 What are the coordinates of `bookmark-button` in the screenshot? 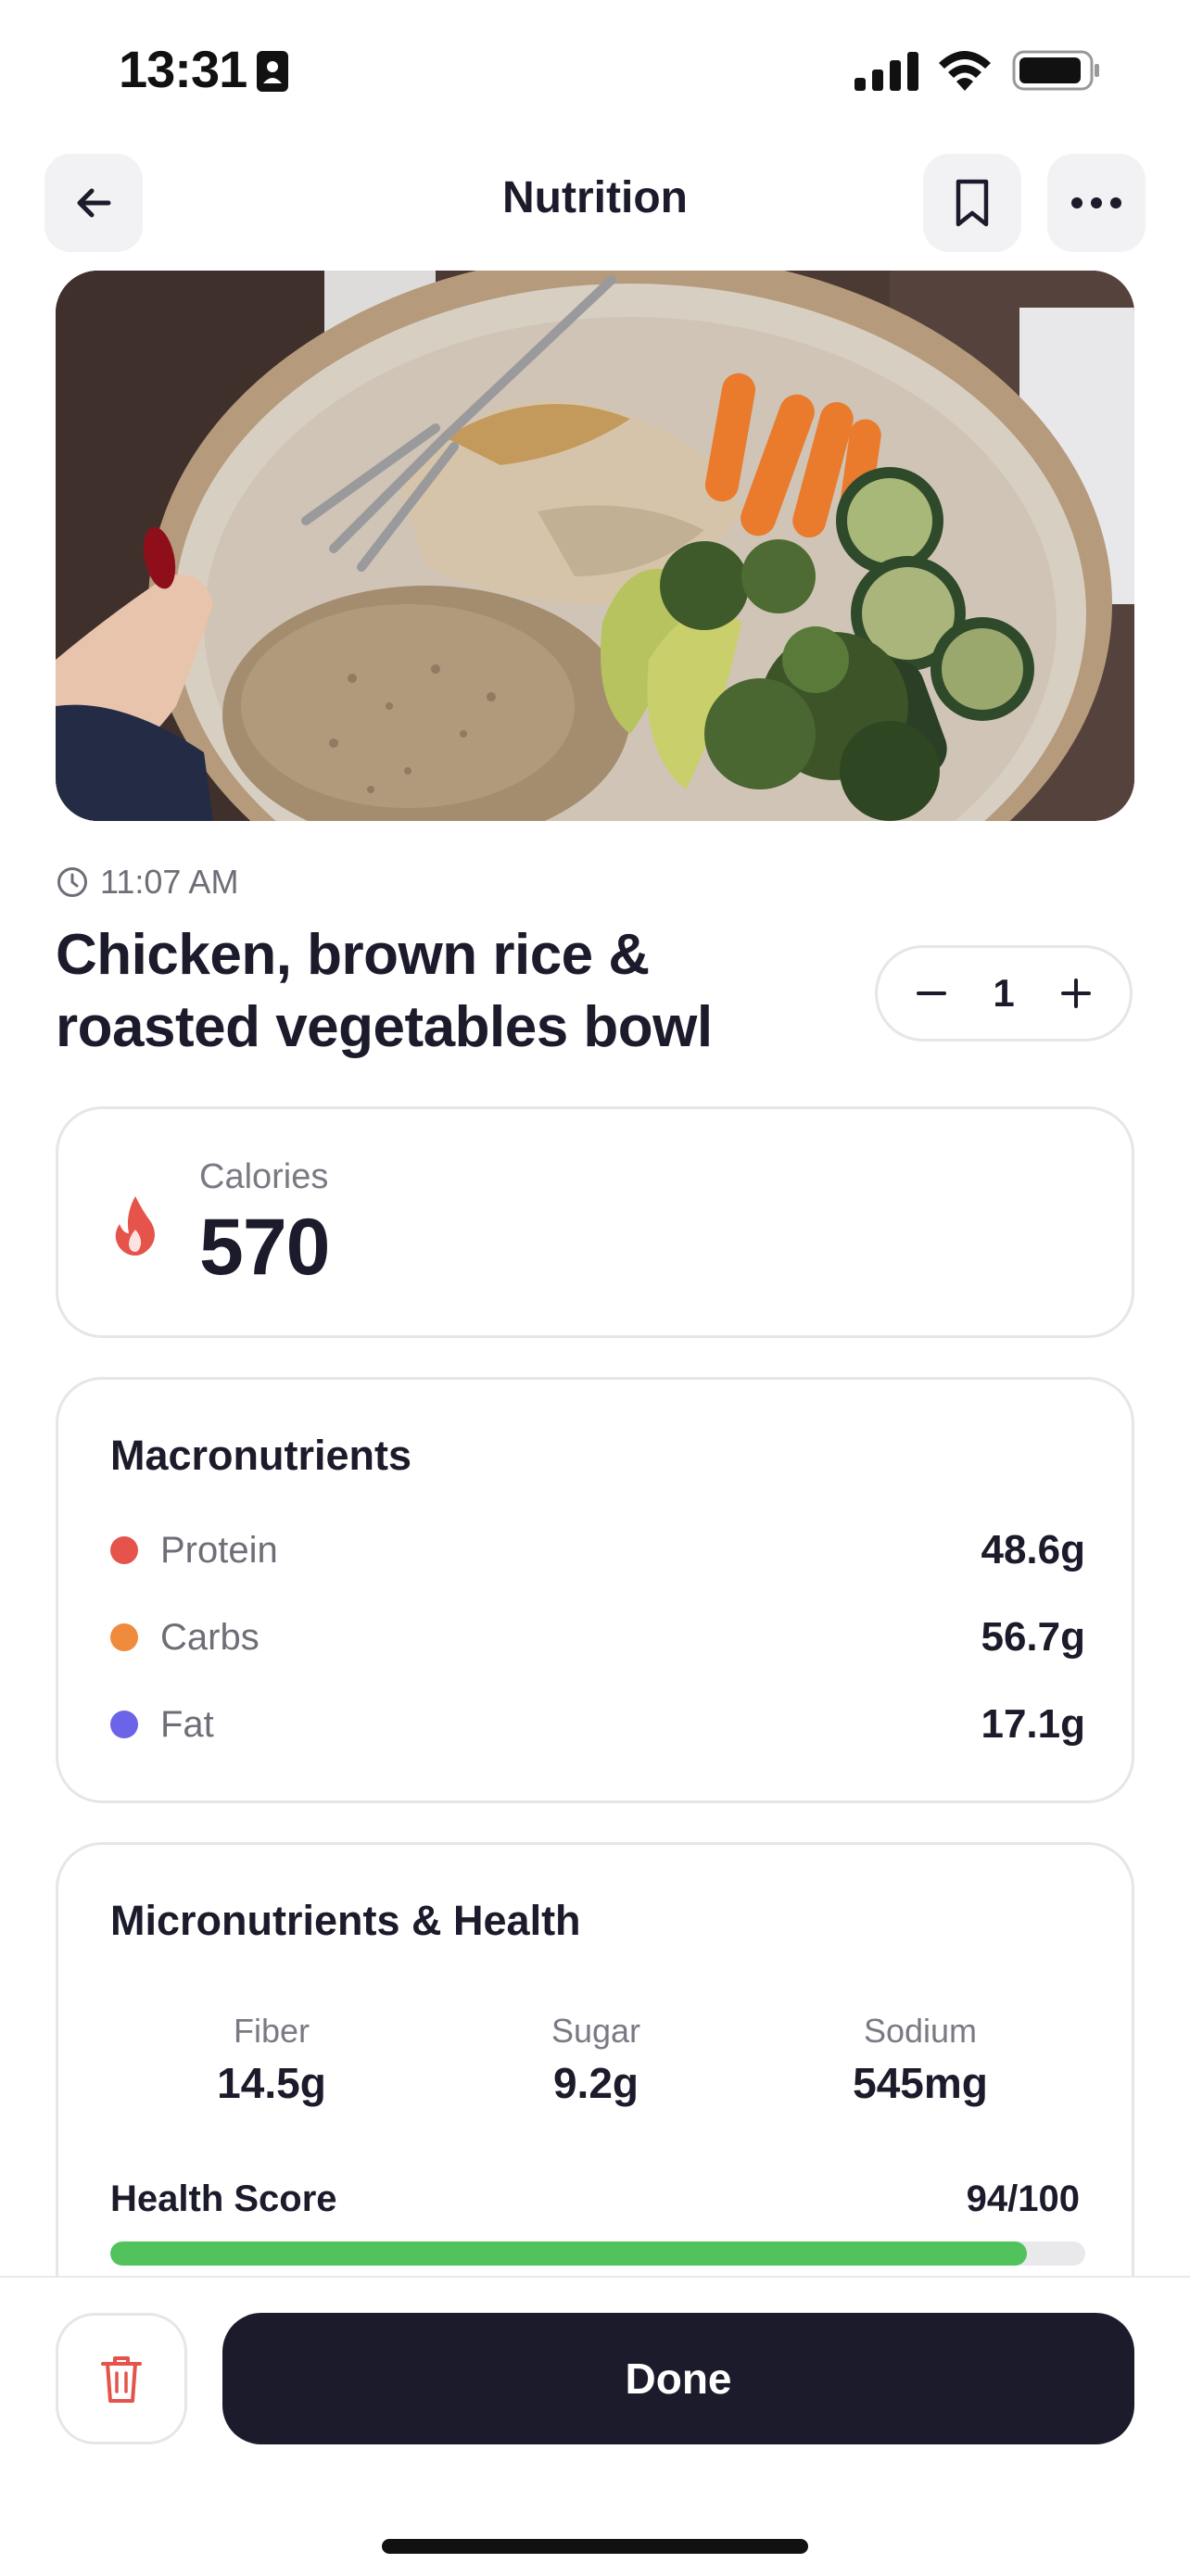 It's located at (972, 203).